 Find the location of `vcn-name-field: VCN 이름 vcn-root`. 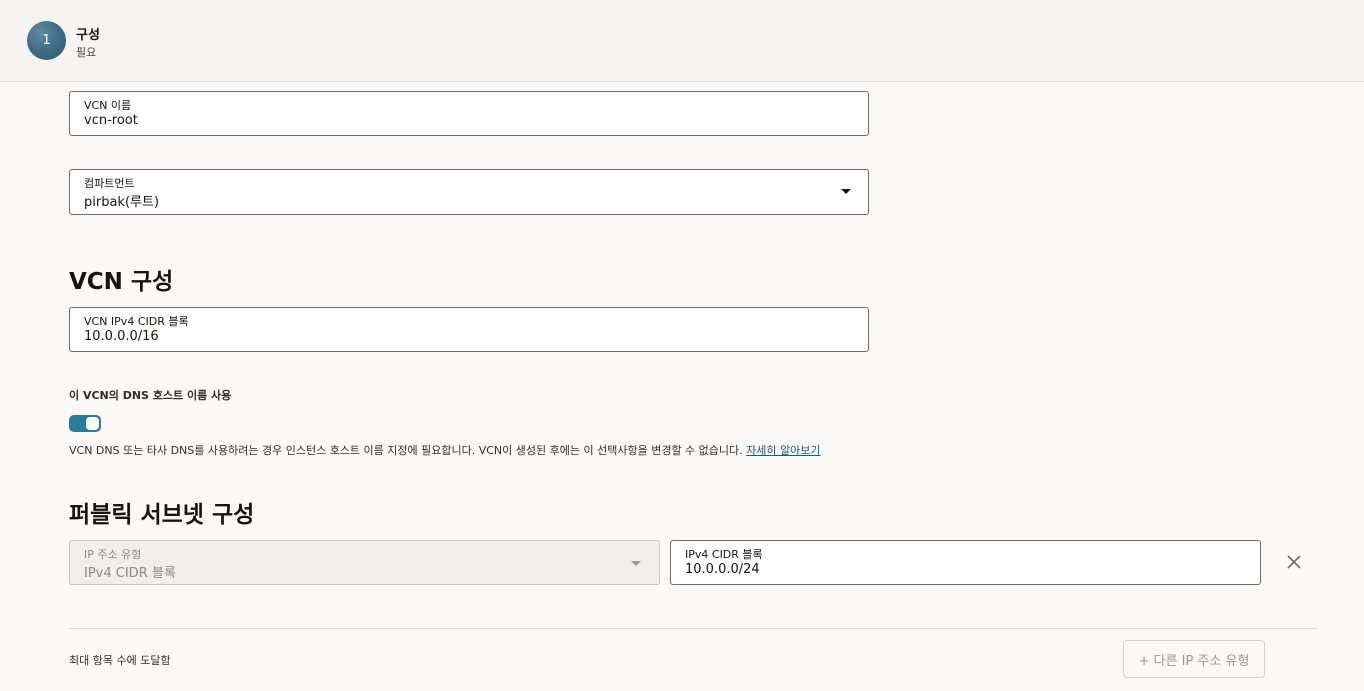

vcn-name-field: VCN 이름 vcn-root is located at coordinates (469, 113).